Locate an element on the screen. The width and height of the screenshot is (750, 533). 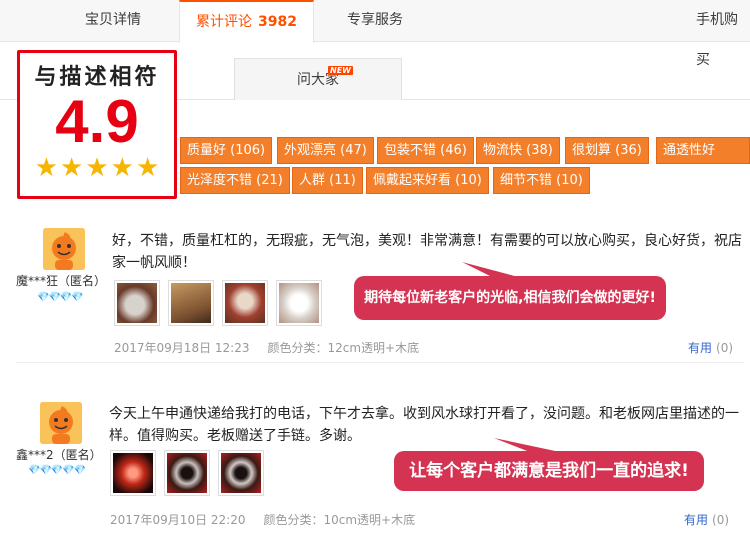
reviewer-level-gems-icon: 💎💎💎💎💎 is located at coordinates (57, 470).